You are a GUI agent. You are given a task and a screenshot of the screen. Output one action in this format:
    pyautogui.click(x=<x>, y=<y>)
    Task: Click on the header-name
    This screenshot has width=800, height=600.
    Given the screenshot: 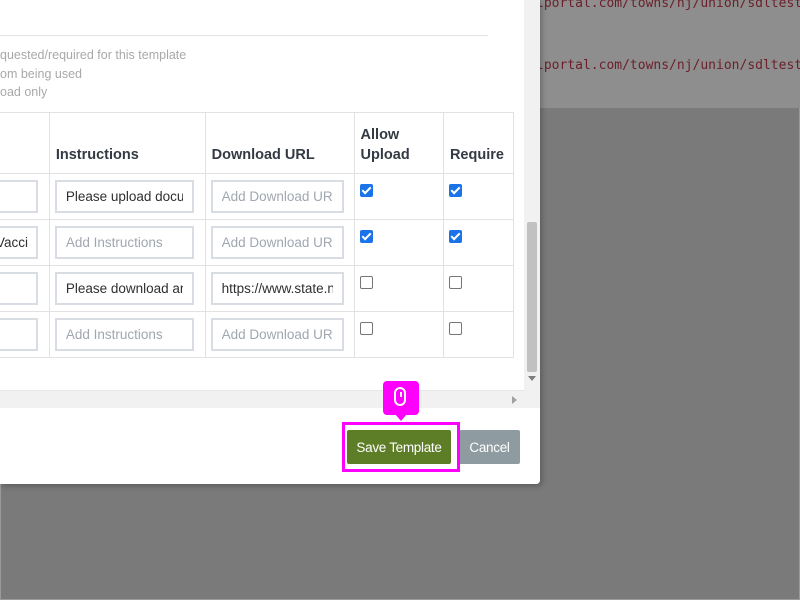 What is the action you would take?
    pyautogui.click(x=25, y=143)
    